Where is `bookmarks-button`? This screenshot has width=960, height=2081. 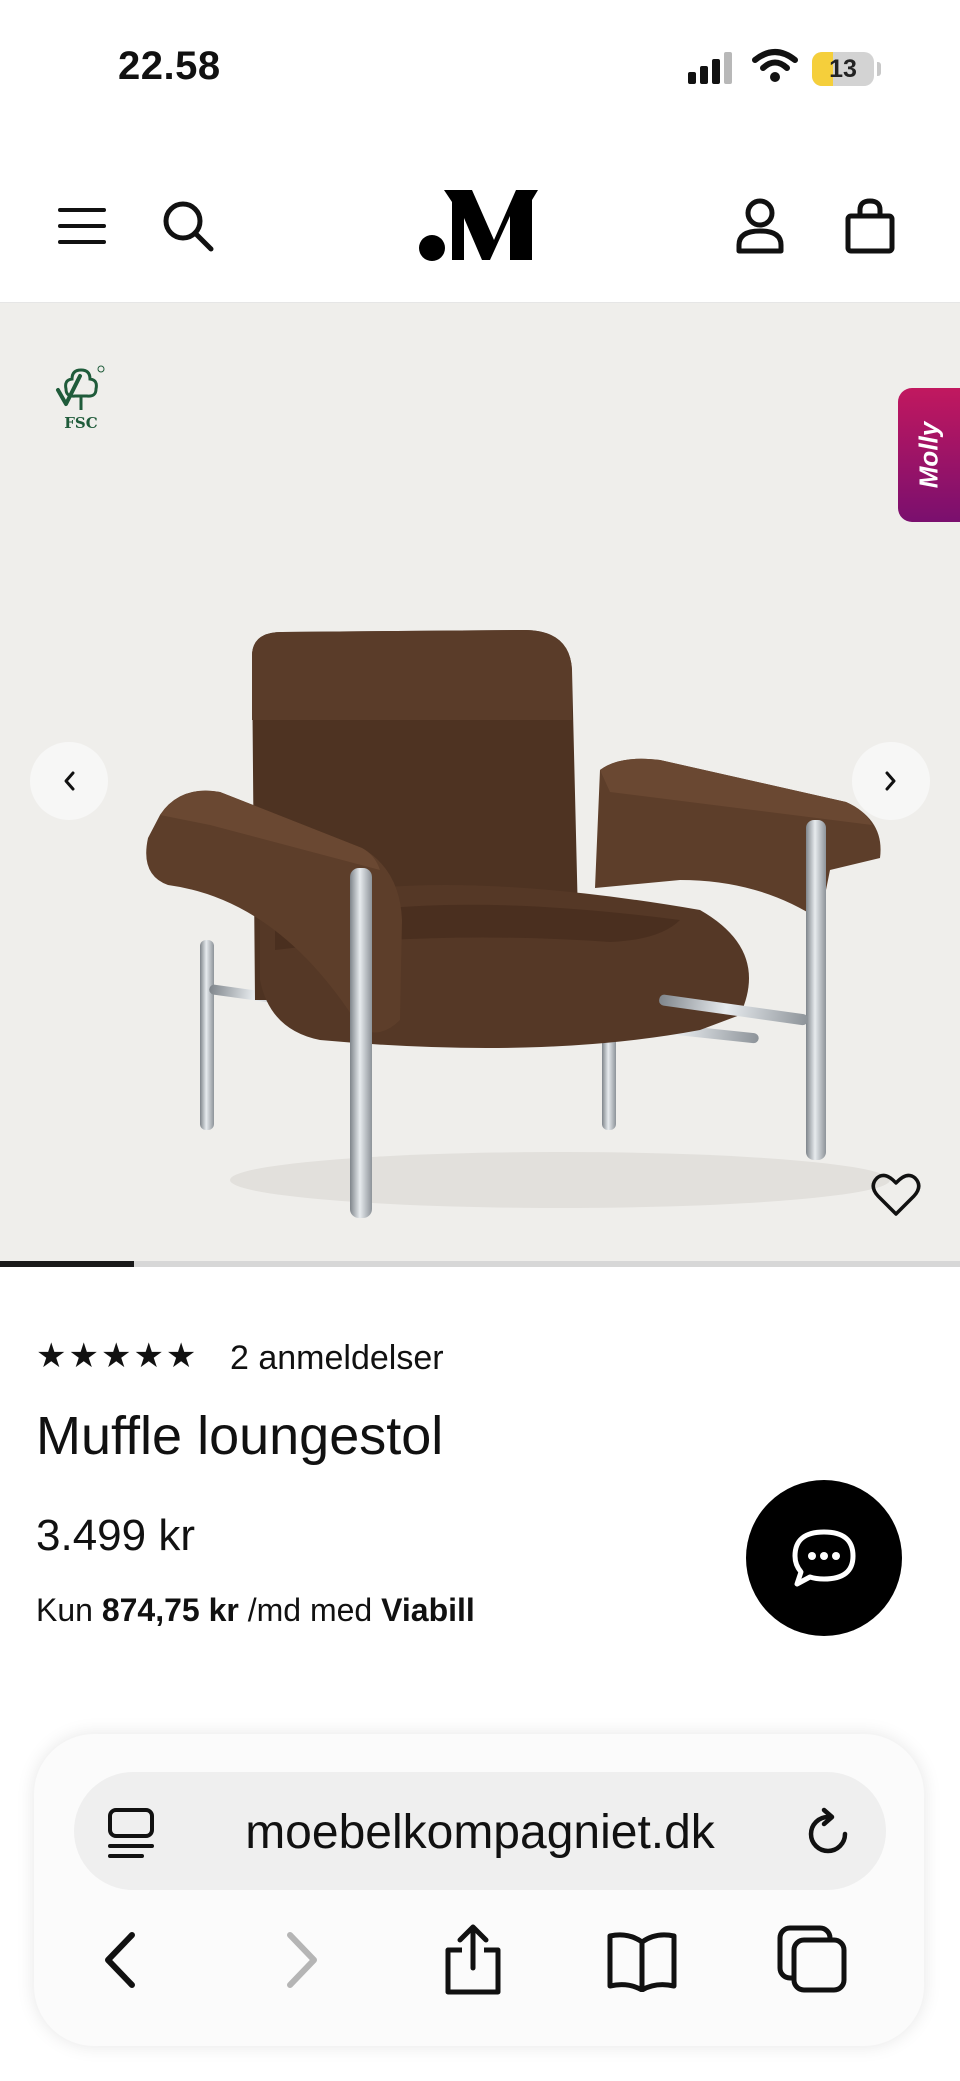 bookmarks-button is located at coordinates (642, 1963).